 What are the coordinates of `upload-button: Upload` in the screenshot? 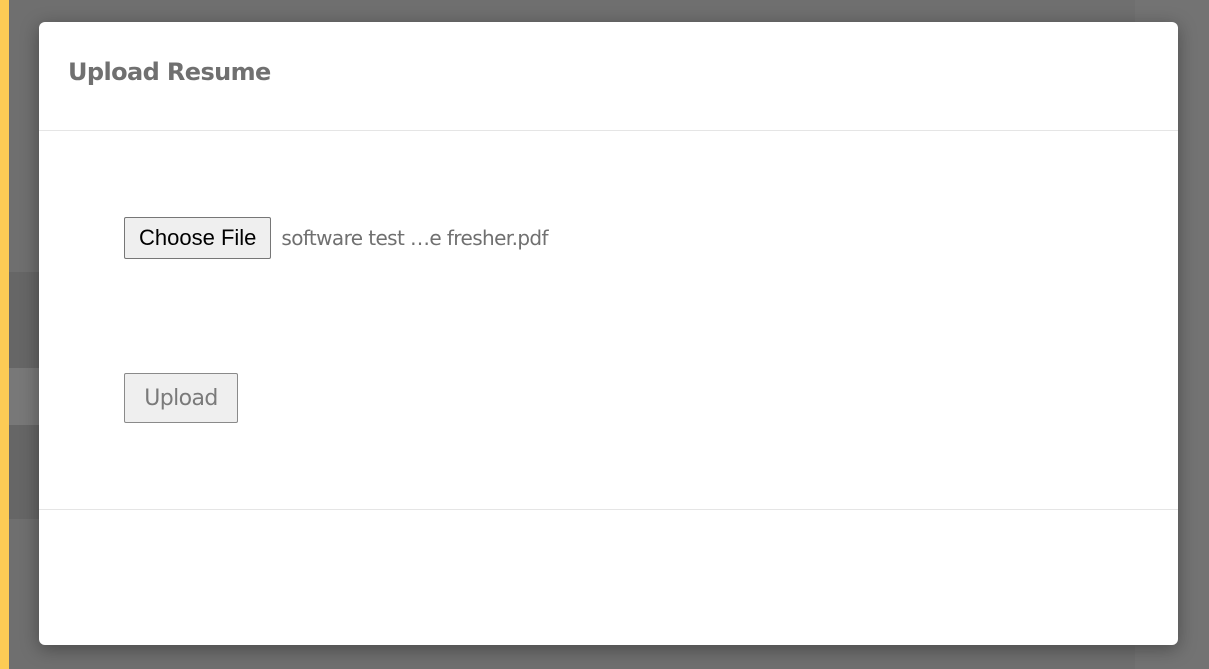 It's located at (181, 398).